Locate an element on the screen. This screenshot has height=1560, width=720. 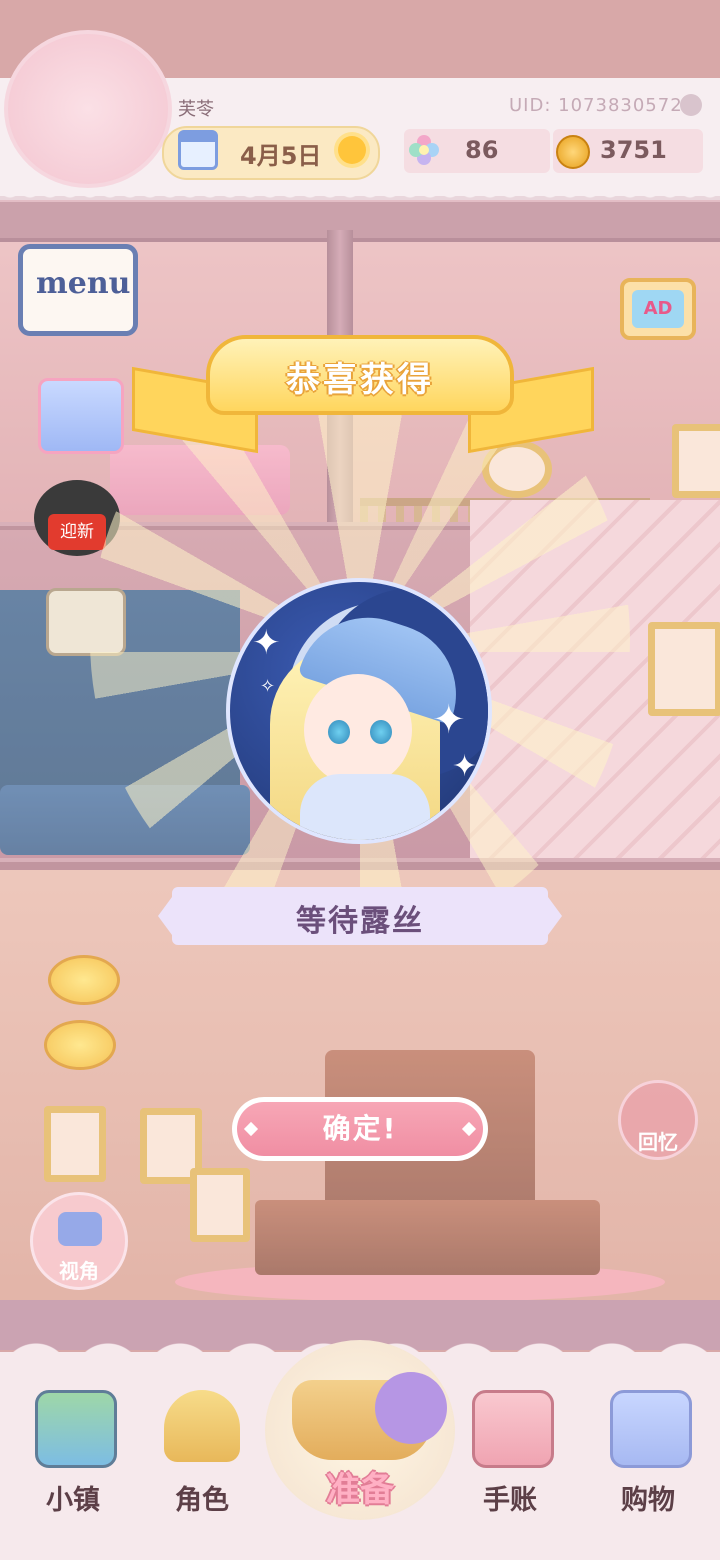
current-date: 4月5日 is located at coordinates (281, 156).